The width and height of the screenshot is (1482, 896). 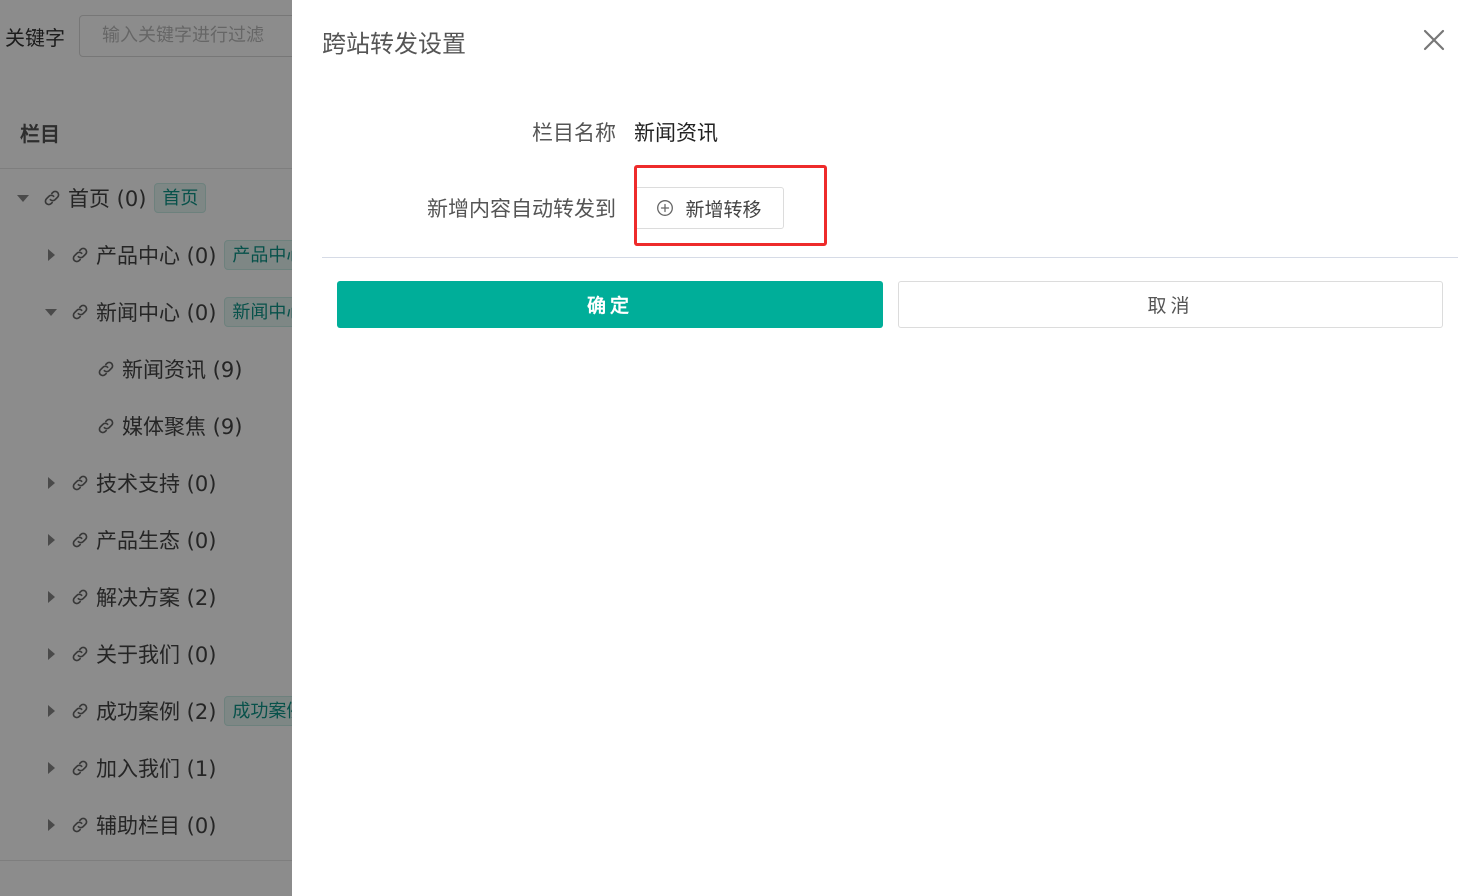 I want to click on drawer-divider, so click(x=890, y=257).